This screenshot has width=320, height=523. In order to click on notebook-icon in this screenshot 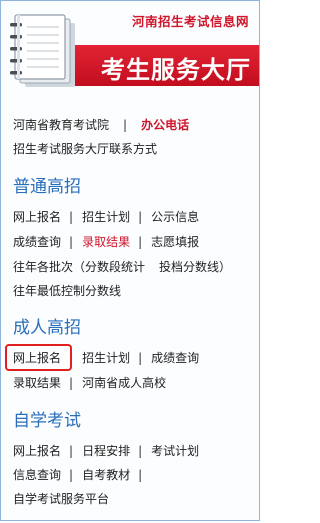, I will do `click(42, 50)`.